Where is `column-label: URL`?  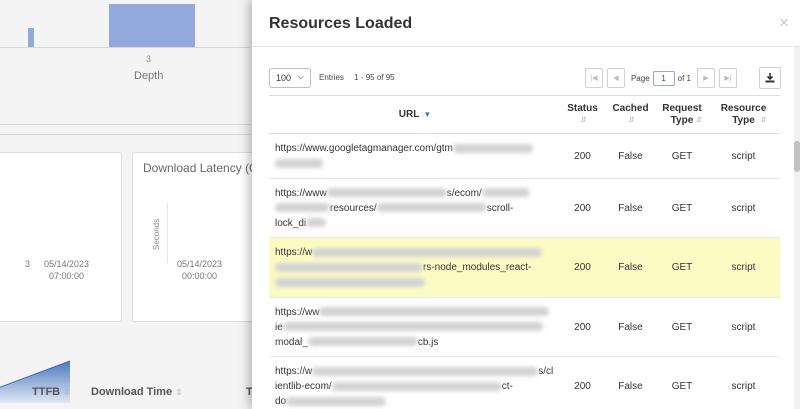
column-label: URL is located at coordinates (409, 114).